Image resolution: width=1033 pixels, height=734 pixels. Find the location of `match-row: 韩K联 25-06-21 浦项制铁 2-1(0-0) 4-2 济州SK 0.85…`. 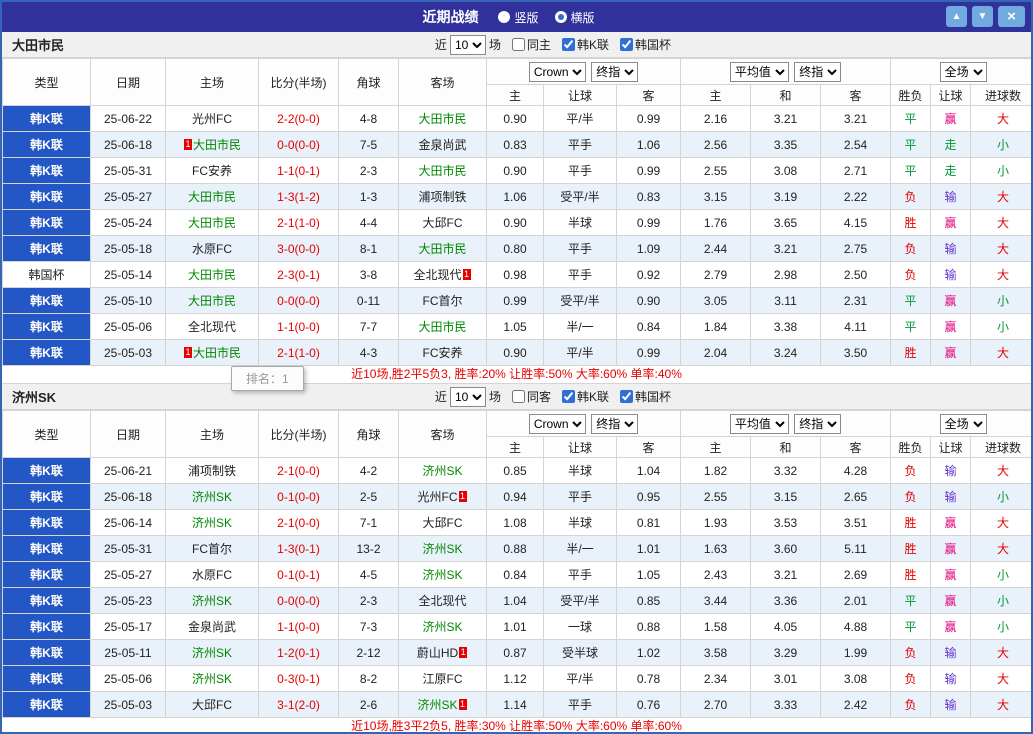

match-row: 韩K联 25-06-21 浦项制铁 2-1(0-0) 4-2 济州SK 0.85… is located at coordinates (516, 470).